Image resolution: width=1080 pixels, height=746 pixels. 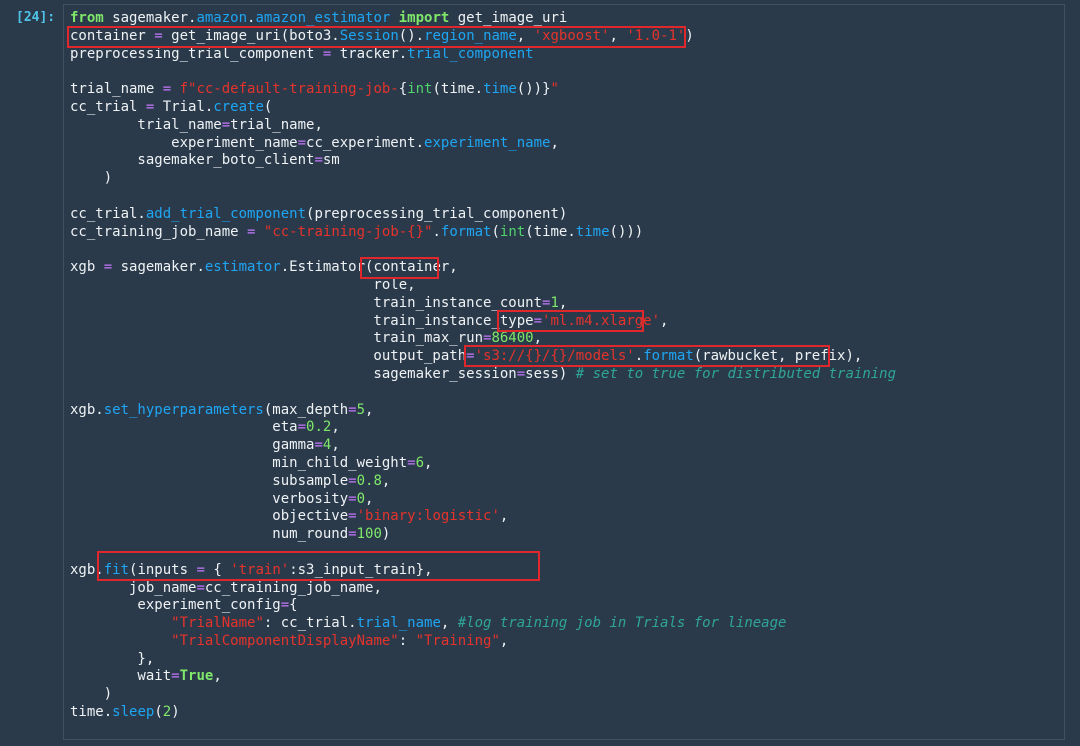 What do you see at coordinates (483, 482) in the screenshot?
I see `code-line: subsample=0.8,` at bounding box center [483, 482].